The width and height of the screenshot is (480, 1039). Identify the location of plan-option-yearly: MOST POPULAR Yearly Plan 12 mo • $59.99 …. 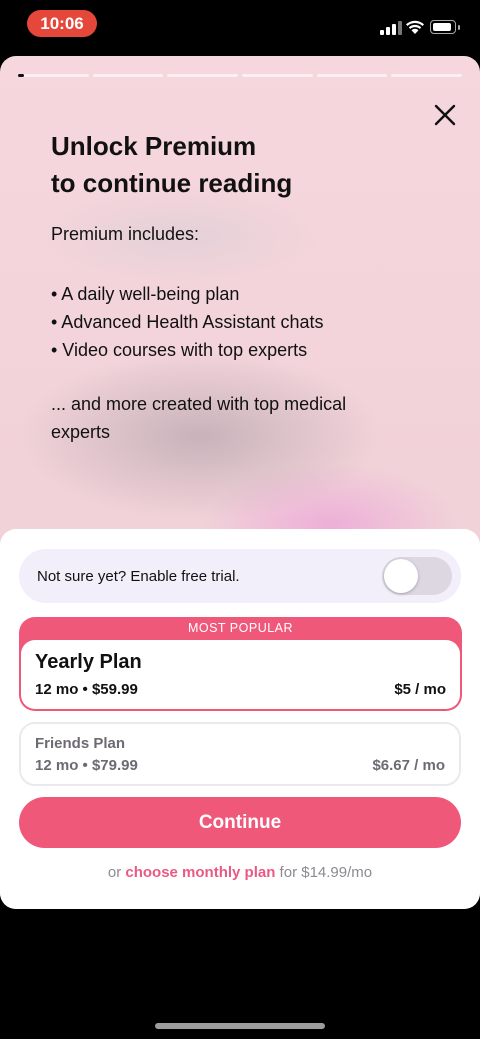
(240, 664).